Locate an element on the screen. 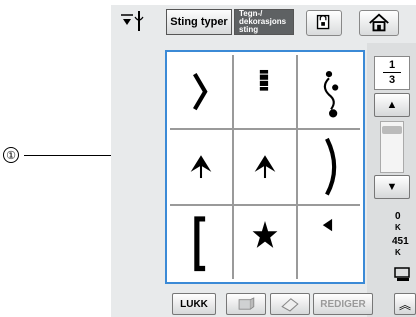 Image resolution: width=416 pixels, height=317 pixels. edit-button: REDIGER is located at coordinates (343, 304).